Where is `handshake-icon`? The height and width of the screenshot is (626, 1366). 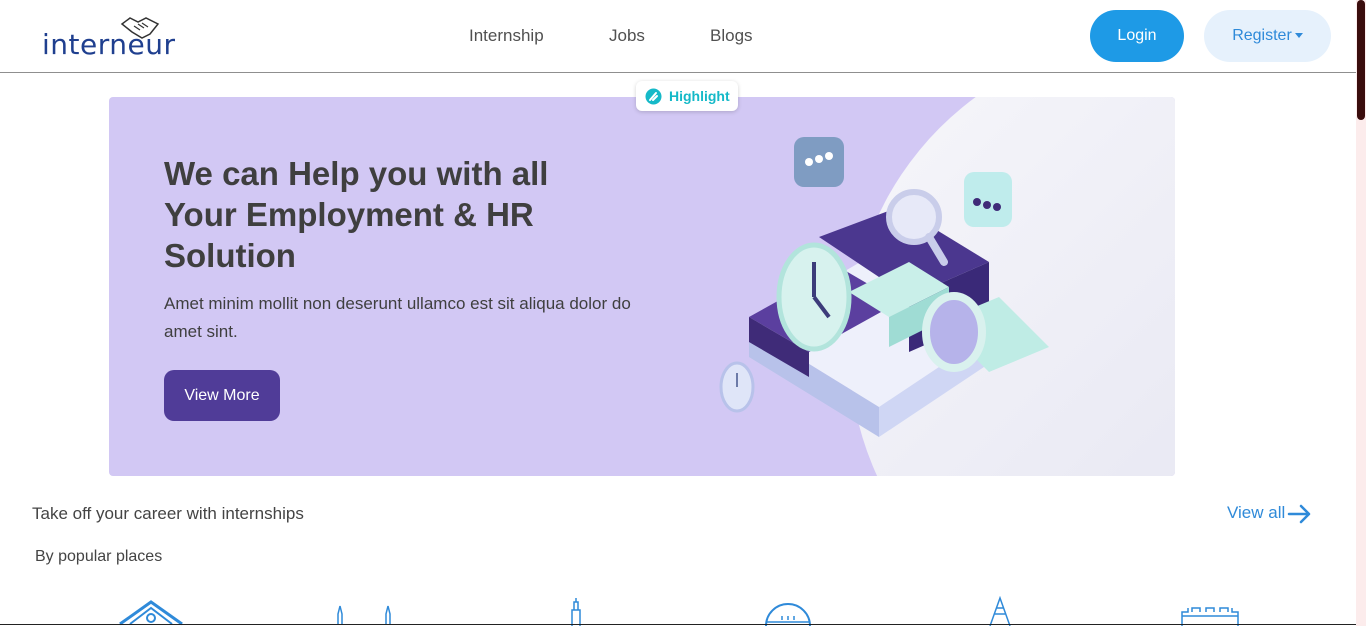
handshake-icon is located at coordinates (140, 28).